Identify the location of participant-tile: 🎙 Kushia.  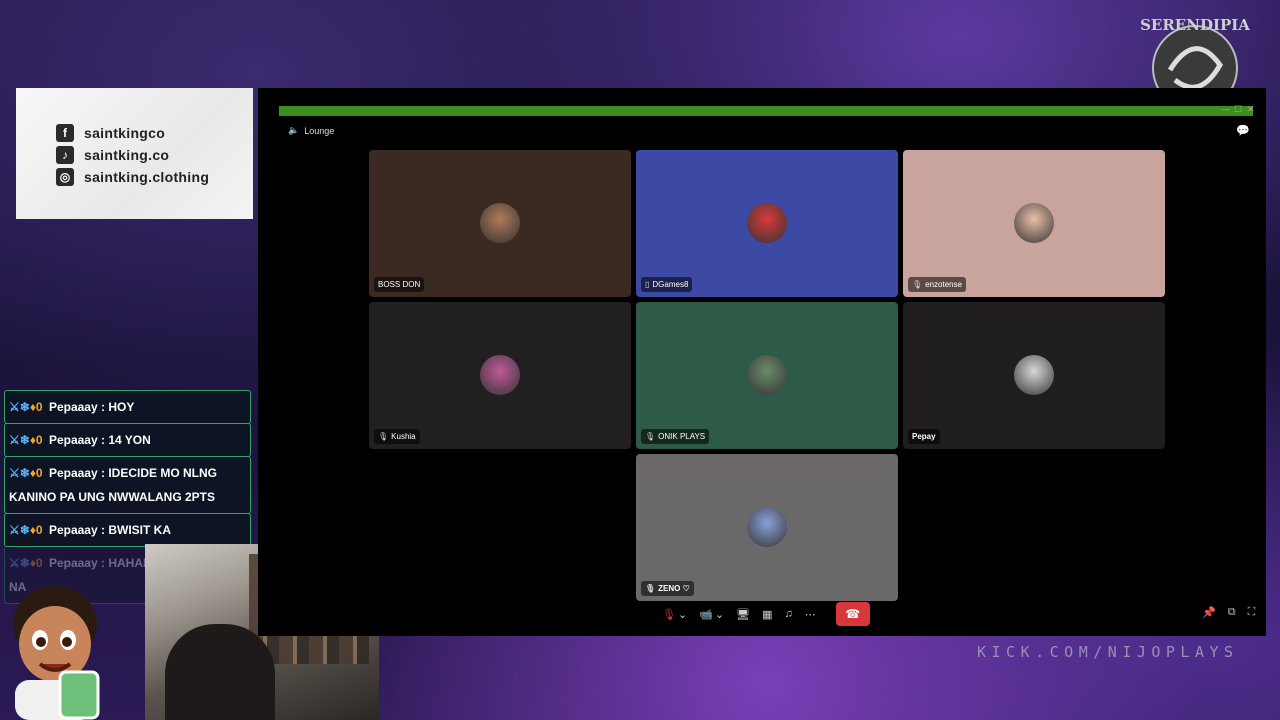
(500, 375).